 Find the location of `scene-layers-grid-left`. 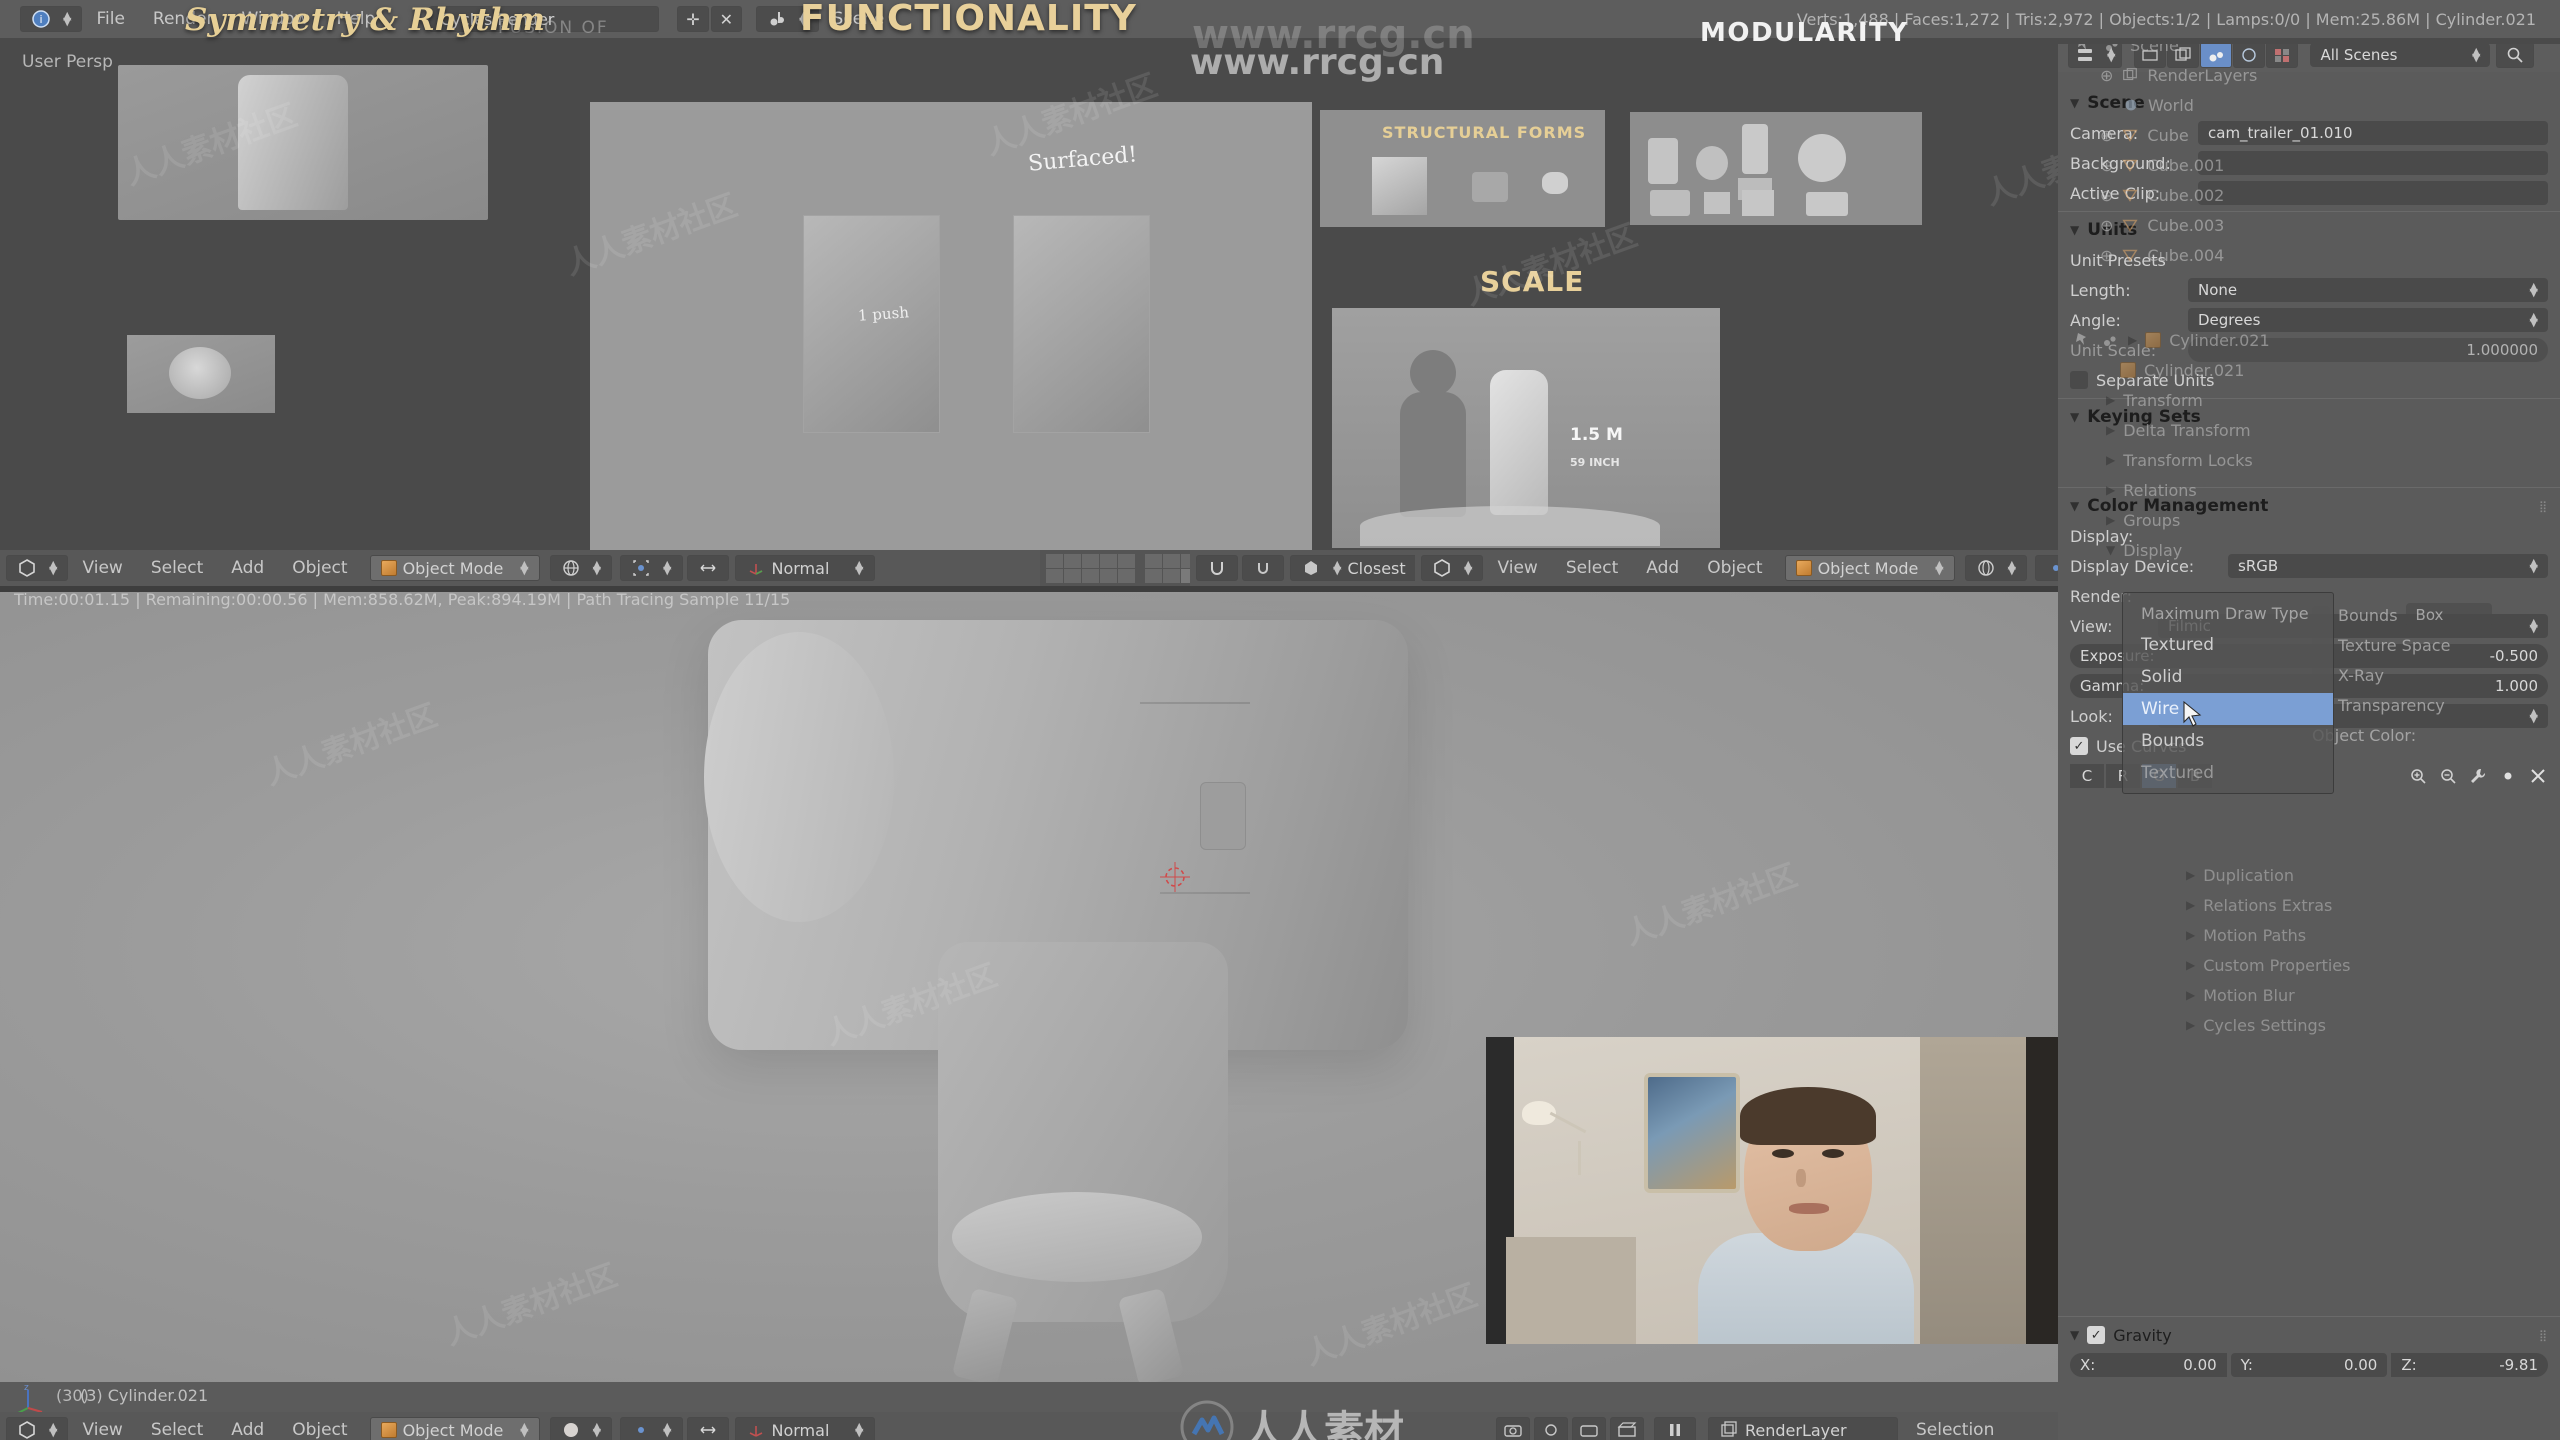

scene-layers-grid-left is located at coordinates (1090, 568).